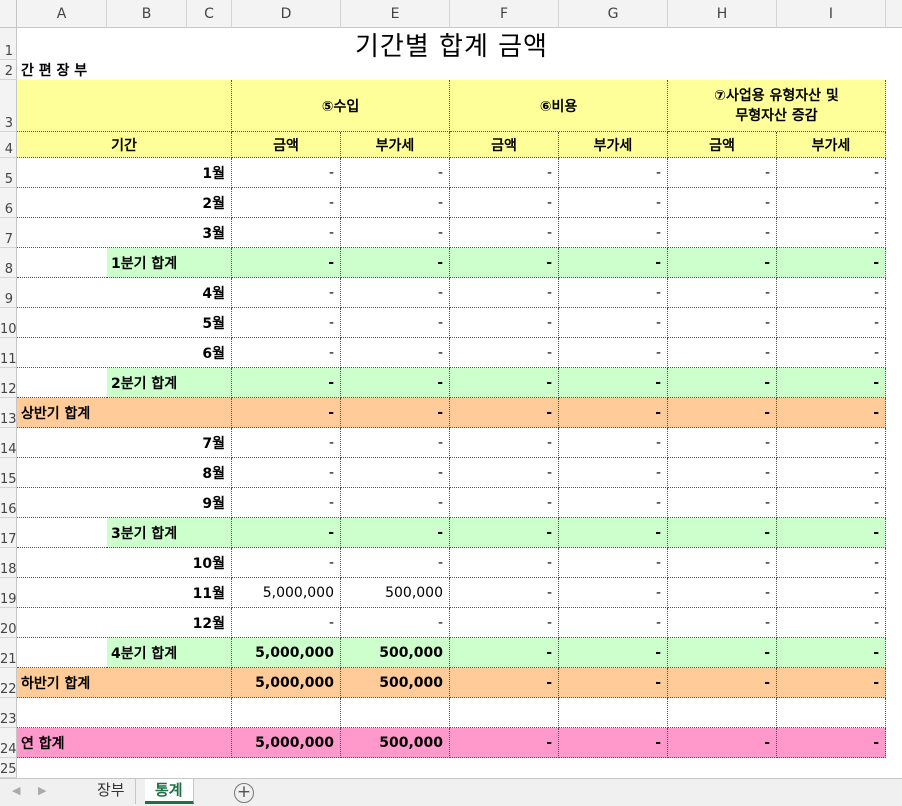 The width and height of the screenshot is (902, 806). I want to click on vat-cell, so click(831, 713).